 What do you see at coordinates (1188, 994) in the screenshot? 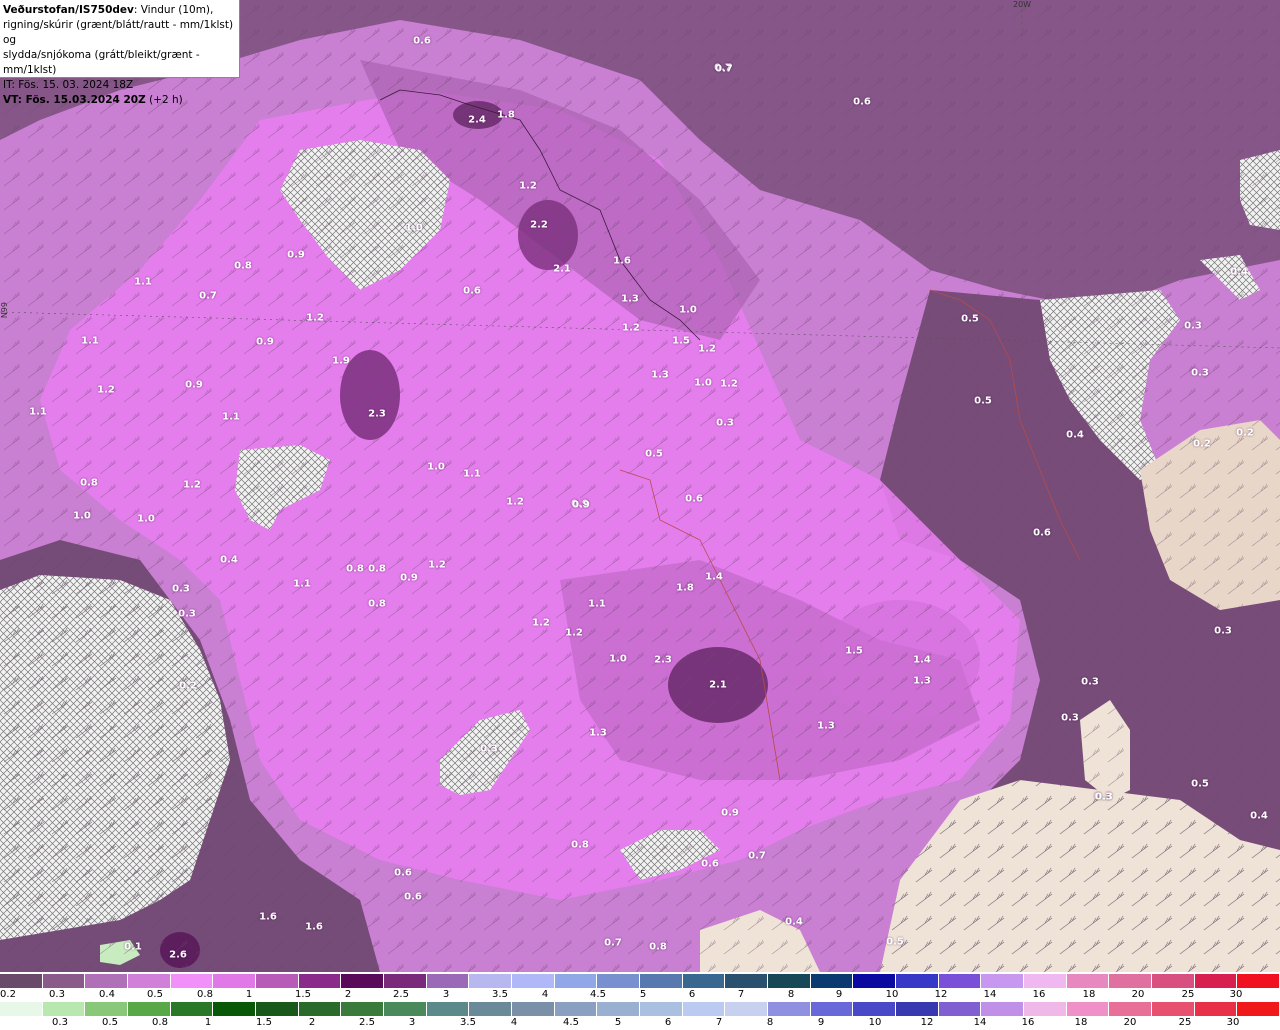
I see `legend-label: 25` at bounding box center [1188, 994].